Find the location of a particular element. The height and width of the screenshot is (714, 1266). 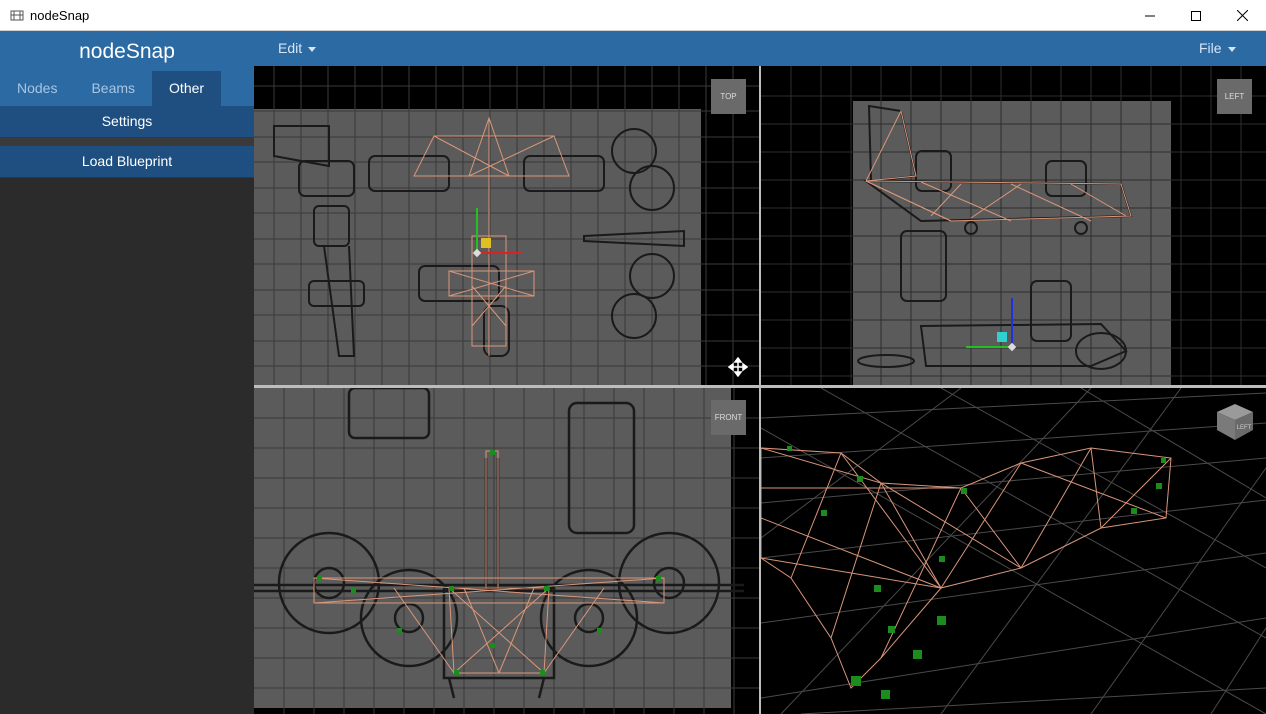

view-cube-icon: LEFT is located at coordinates (1234, 421).